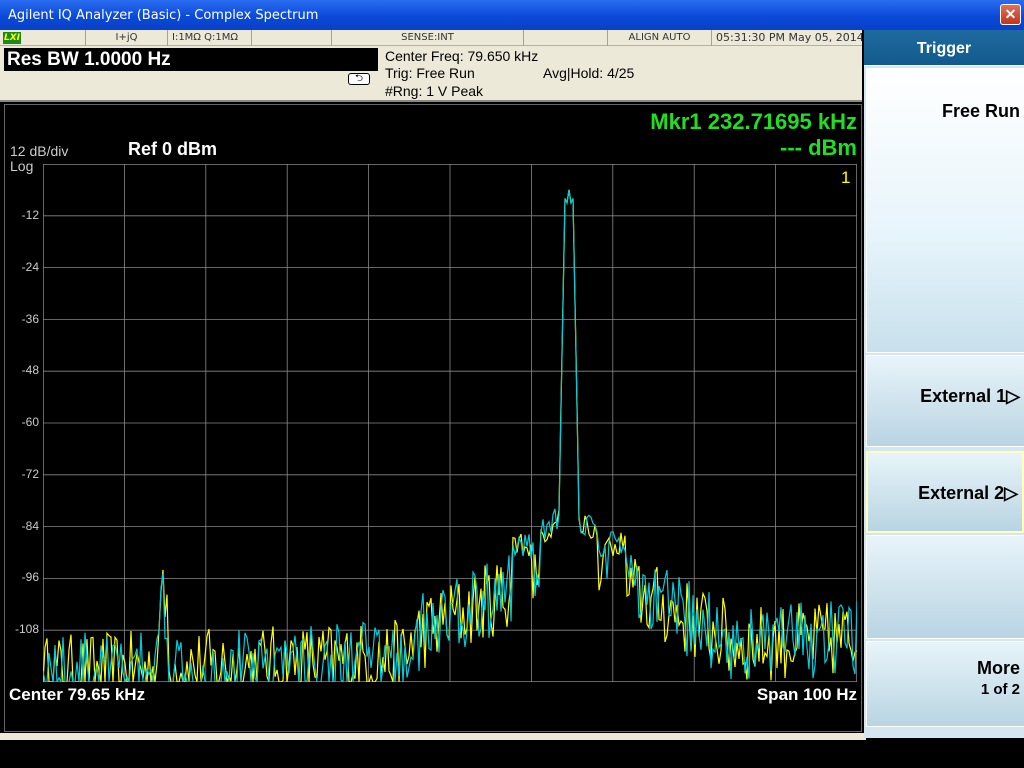 This screenshot has height=768, width=1024. Describe the element at coordinates (22, 166) in the screenshot. I see `scale-type: Log` at that location.